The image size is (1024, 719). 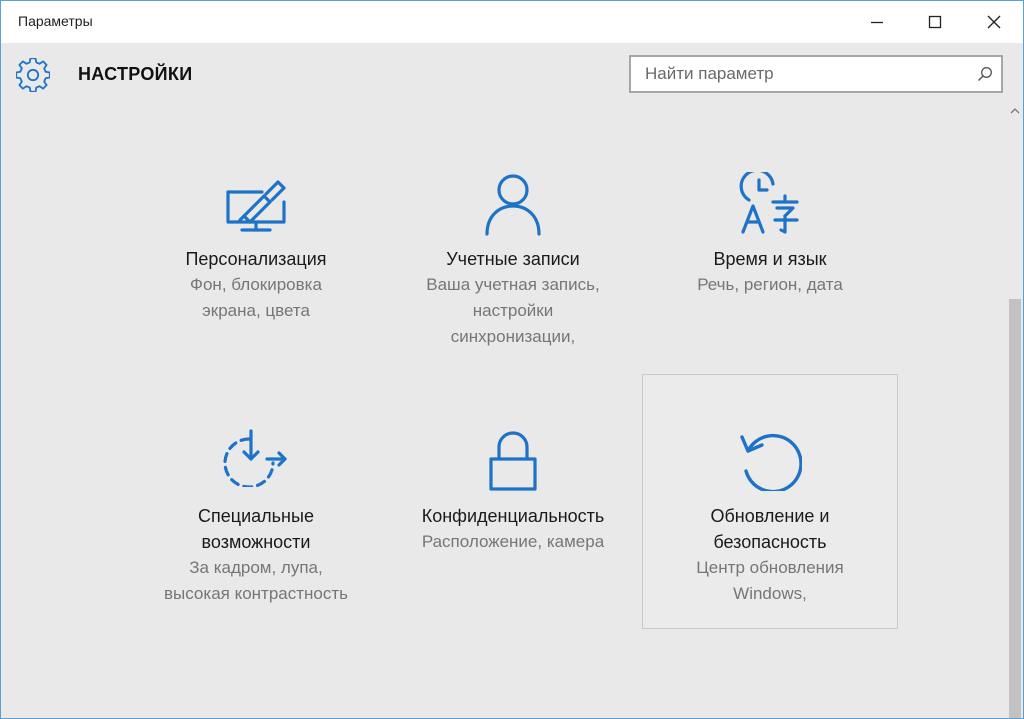 What do you see at coordinates (255, 458) in the screenshot?
I see `ease-of-access-icon` at bounding box center [255, 458].